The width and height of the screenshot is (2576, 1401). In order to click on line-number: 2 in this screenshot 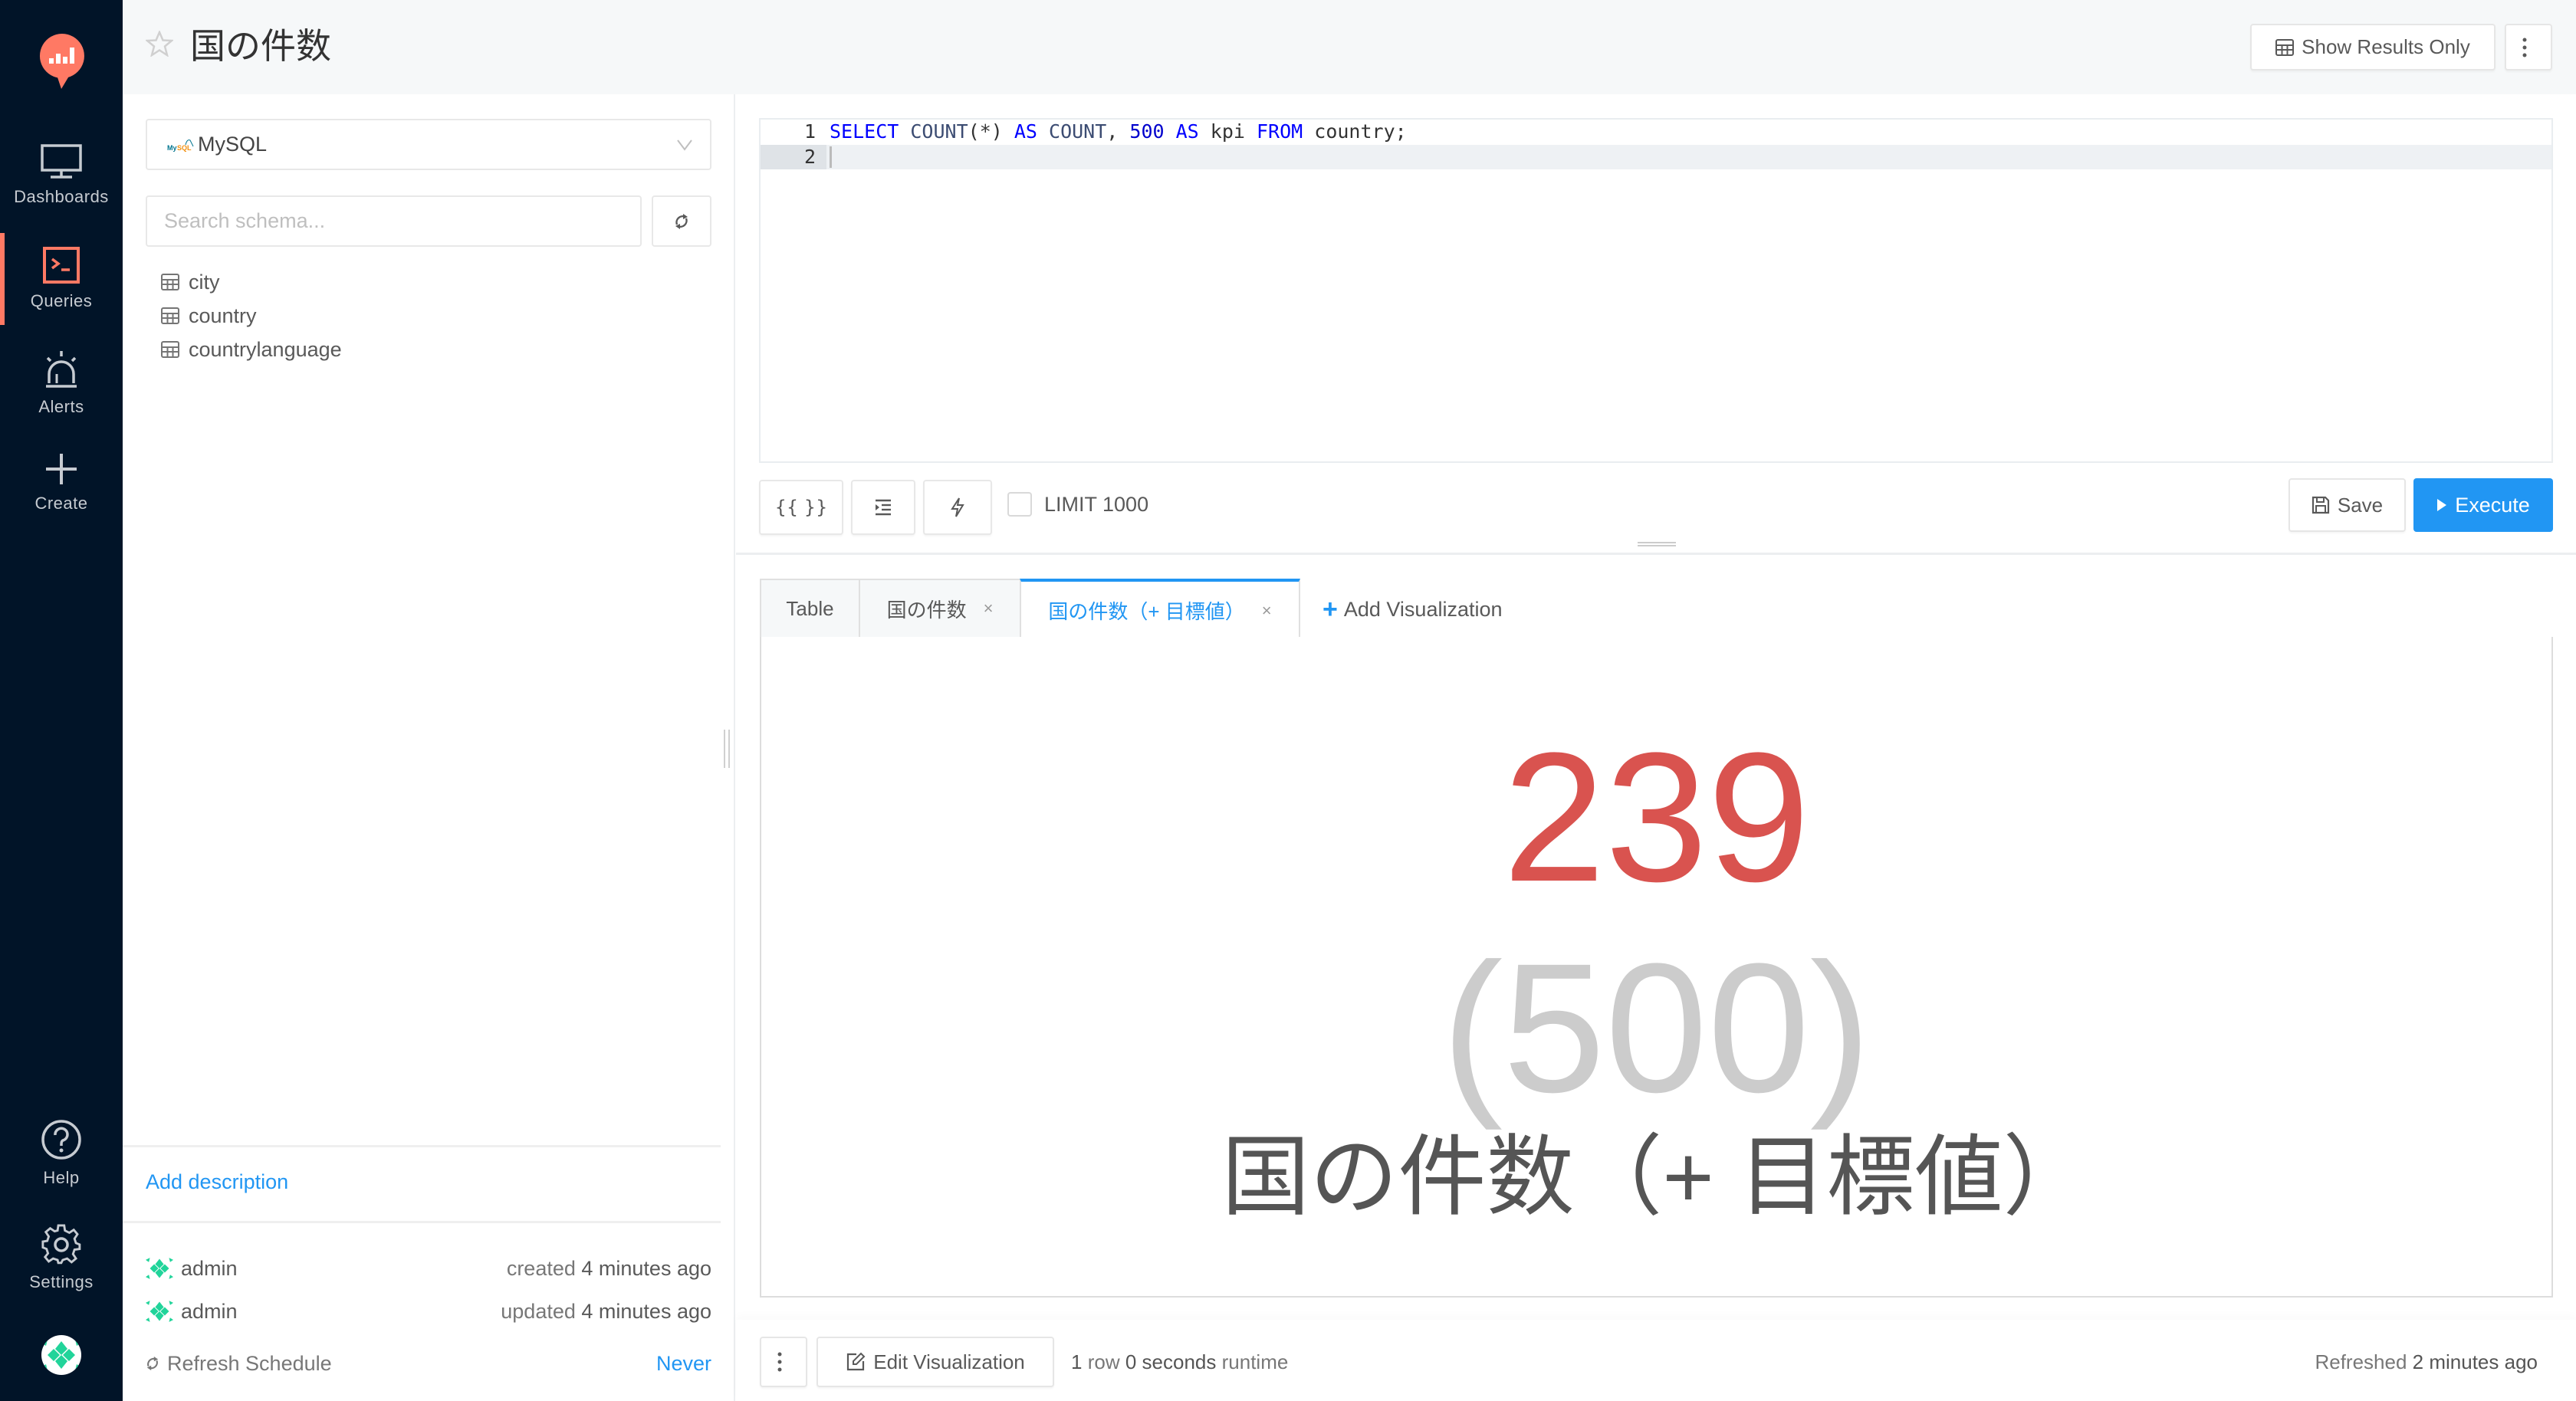, I will do `click(793, 157)`.